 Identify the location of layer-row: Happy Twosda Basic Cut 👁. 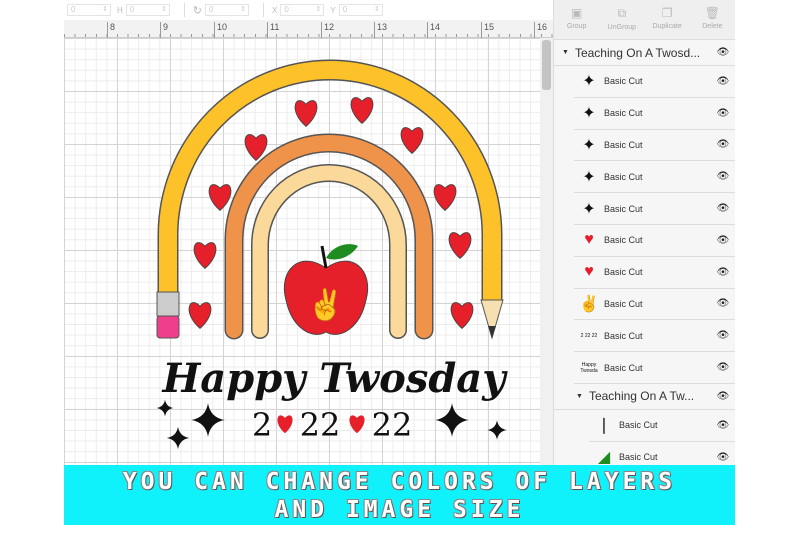
(654, 368).